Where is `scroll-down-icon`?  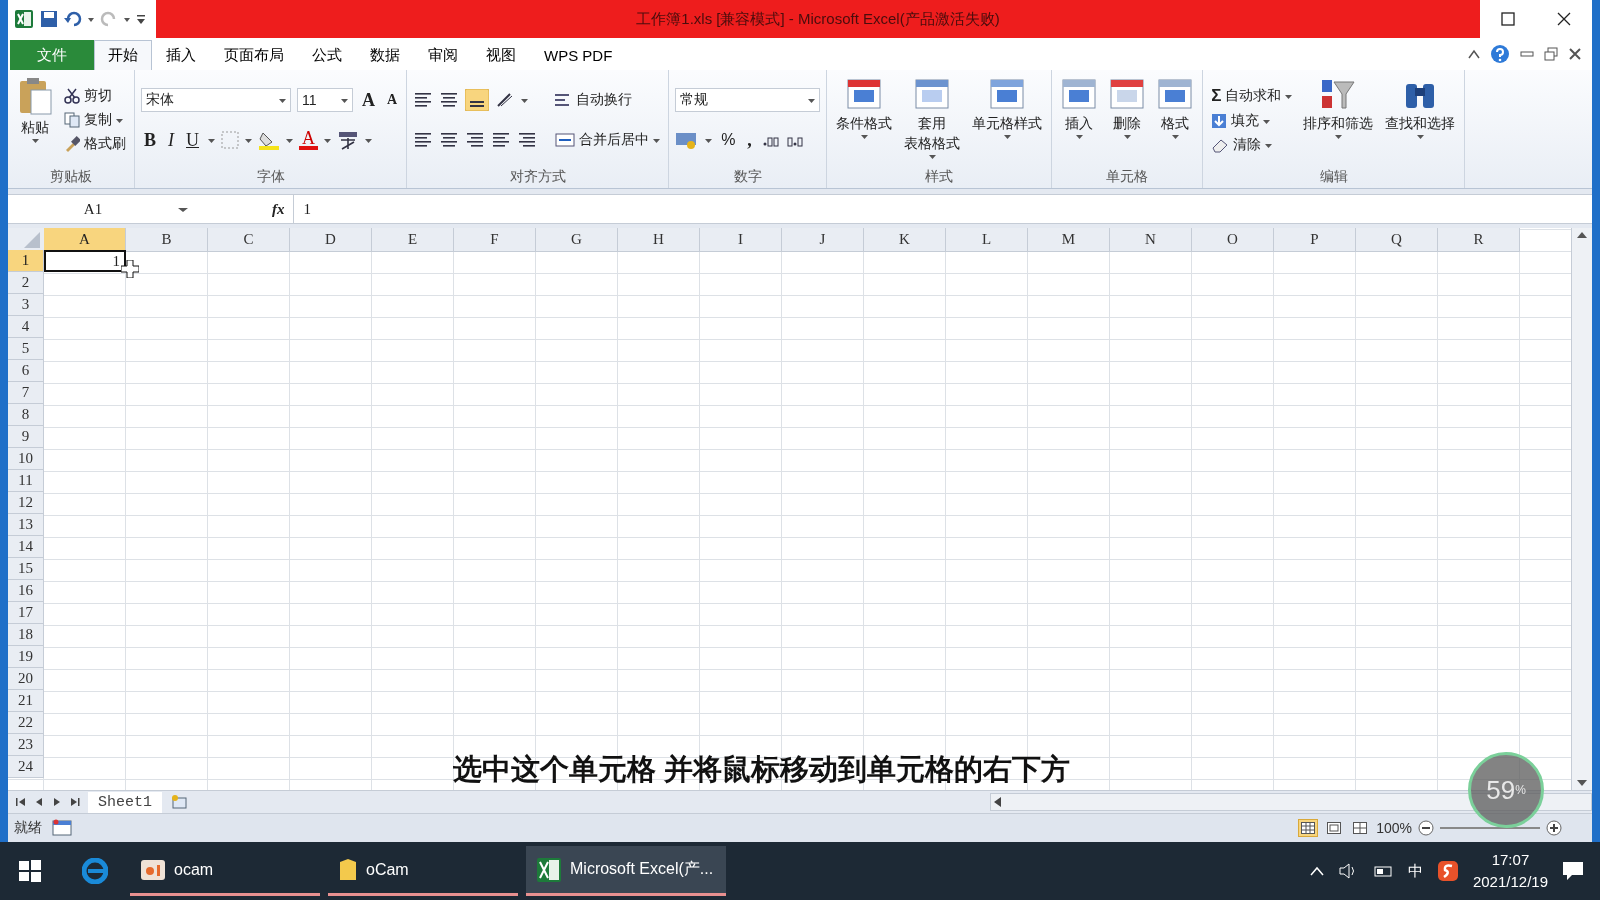
scroll-down-icon is located at coordinates (1582, 783).